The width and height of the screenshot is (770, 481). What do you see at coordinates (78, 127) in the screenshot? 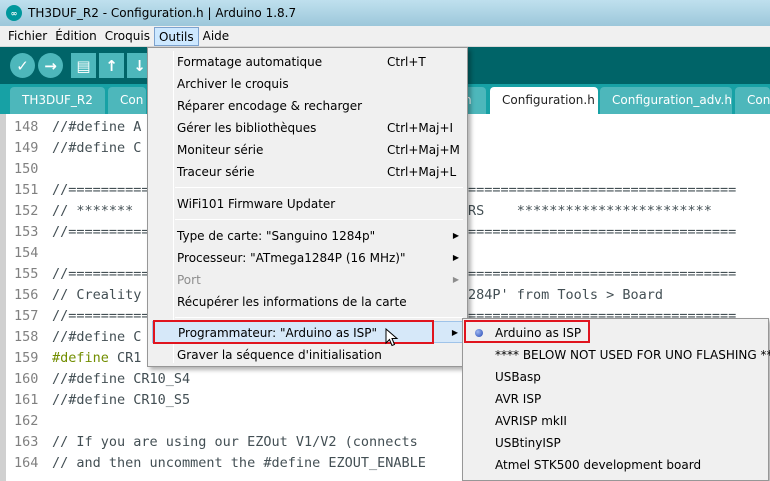
I see `code-line: 148//#define A` at bounding box center [78, 127].